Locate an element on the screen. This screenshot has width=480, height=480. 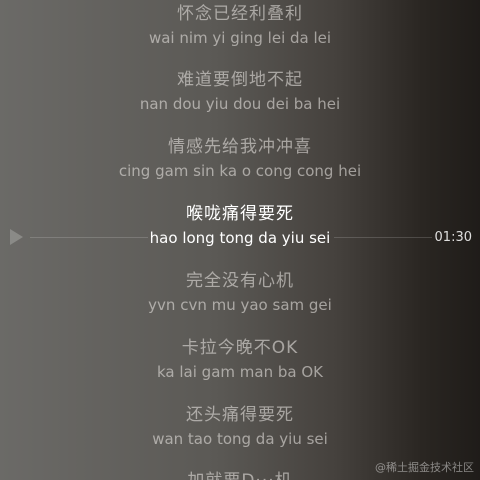
lyric-chinese: 难道要倒地不起 is located at coordinates (240, 80).